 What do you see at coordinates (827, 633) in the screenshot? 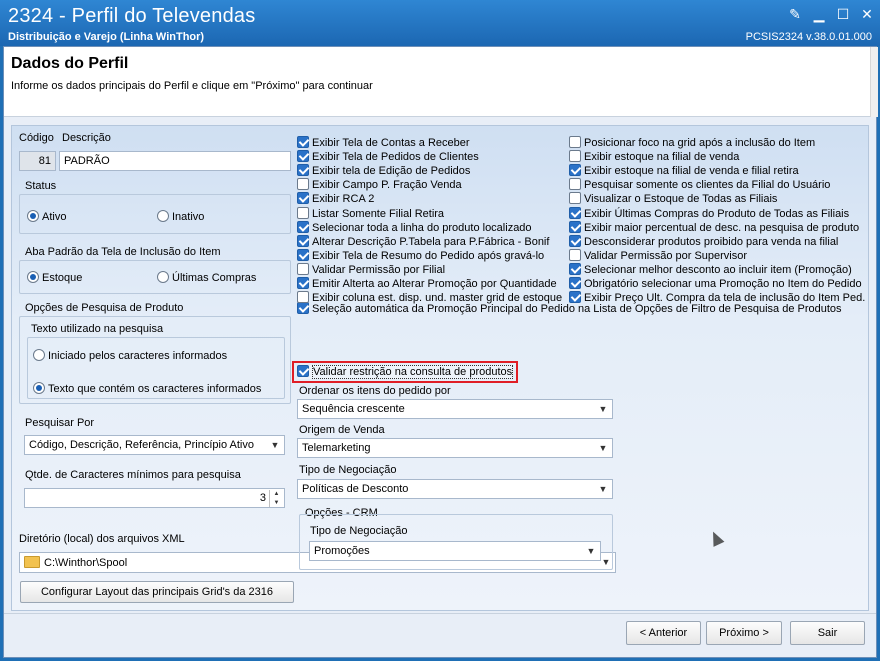
I see `sair-button: Sair` at bounding box center [827, 633].